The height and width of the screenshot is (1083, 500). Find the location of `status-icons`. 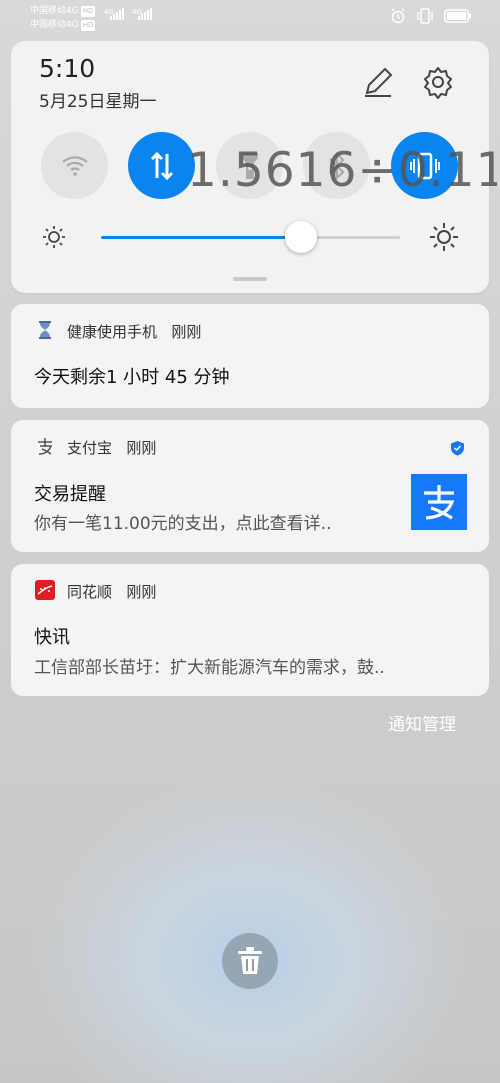

status-icons is located at coordinates (431, 16).